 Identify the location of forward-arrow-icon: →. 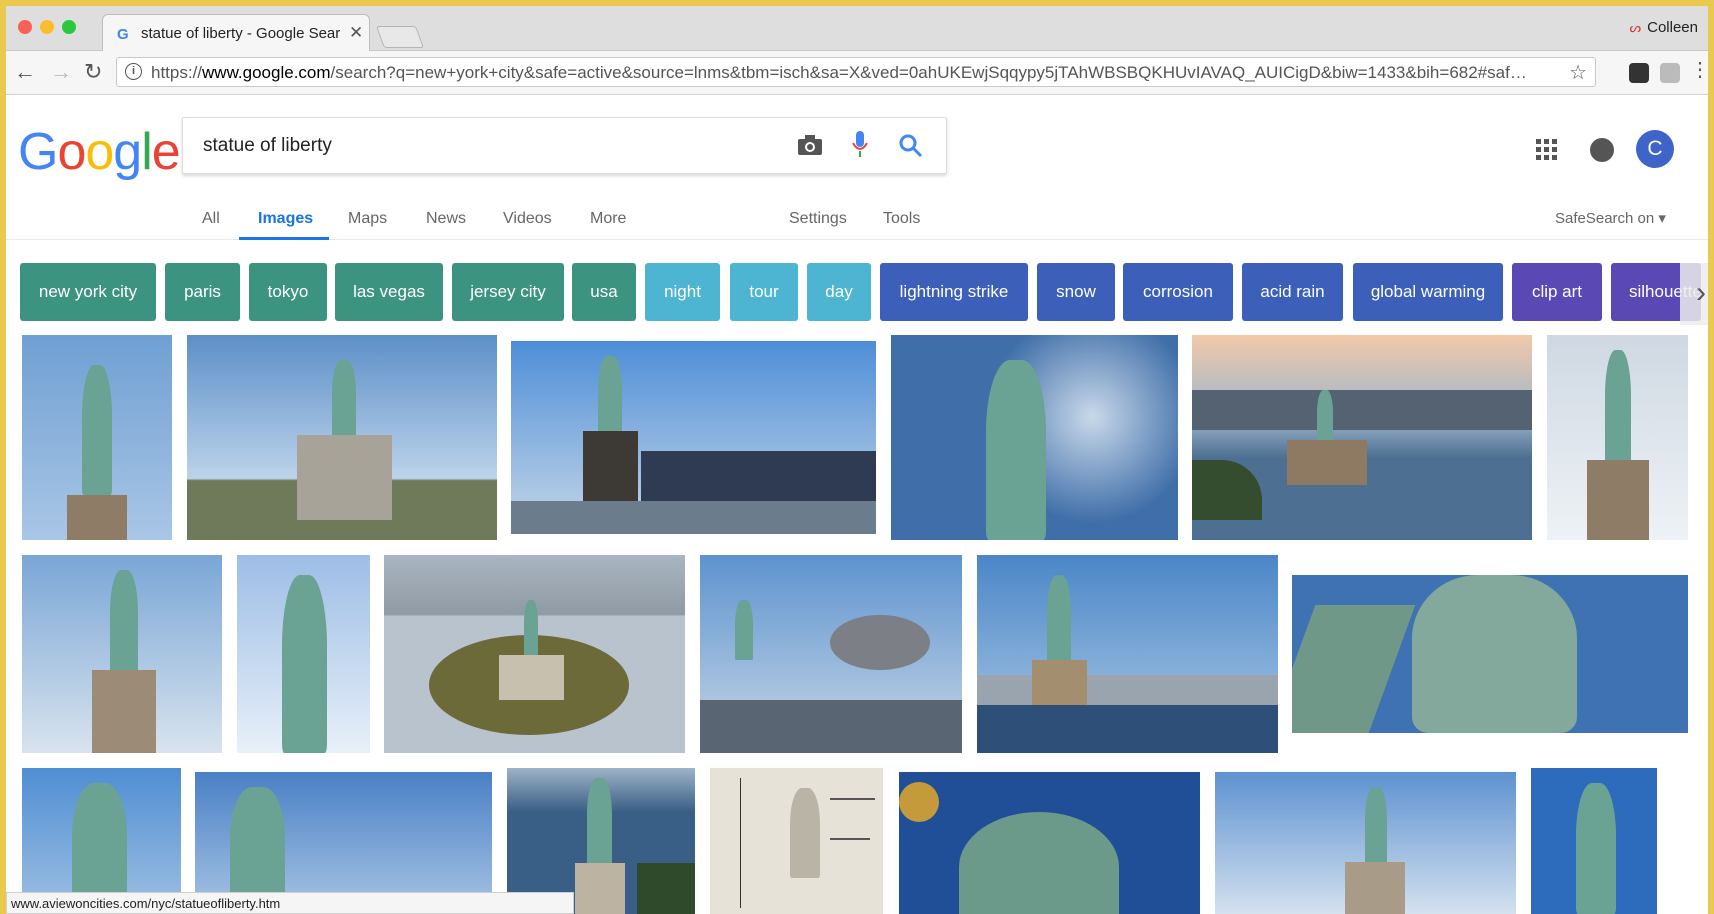
(61, 72).